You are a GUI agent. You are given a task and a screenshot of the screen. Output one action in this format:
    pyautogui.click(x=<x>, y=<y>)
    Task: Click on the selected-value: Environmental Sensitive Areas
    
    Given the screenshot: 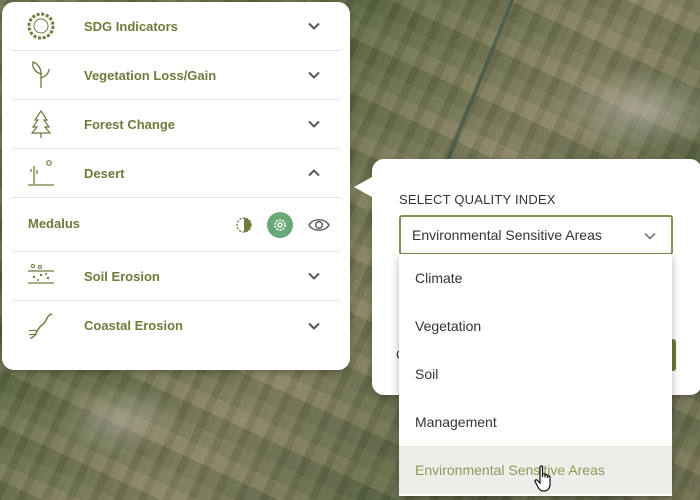 What is the action you would take?
    pyautogui.click(x=507, y=235)
    